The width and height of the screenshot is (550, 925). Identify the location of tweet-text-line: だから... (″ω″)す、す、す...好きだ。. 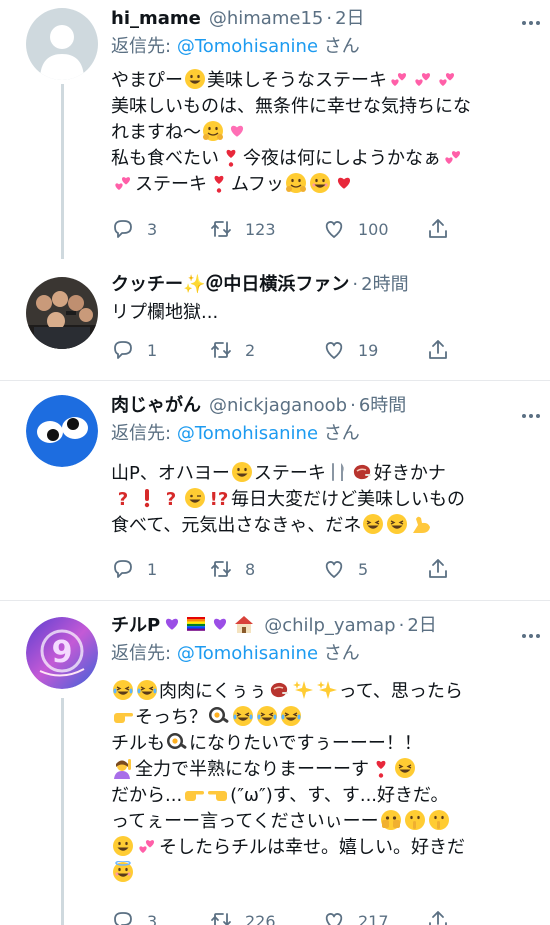
(321, 796).